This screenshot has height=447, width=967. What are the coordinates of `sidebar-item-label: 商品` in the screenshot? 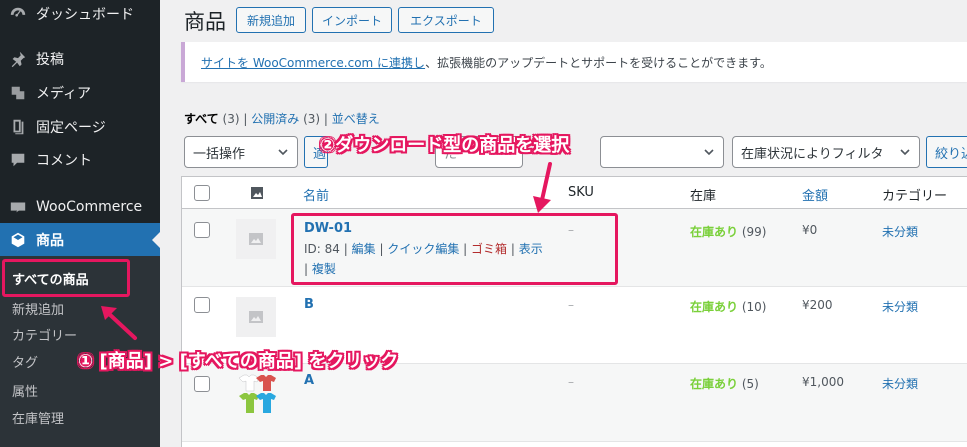 It's located at (50, 241).